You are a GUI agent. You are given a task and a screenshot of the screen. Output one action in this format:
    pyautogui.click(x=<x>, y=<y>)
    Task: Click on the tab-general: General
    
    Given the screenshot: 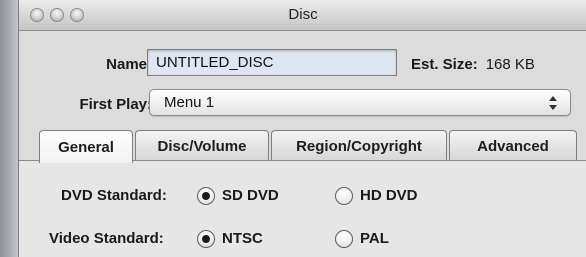 What is the action you would take?
    pyautogui.click(x=86, y=146)
    